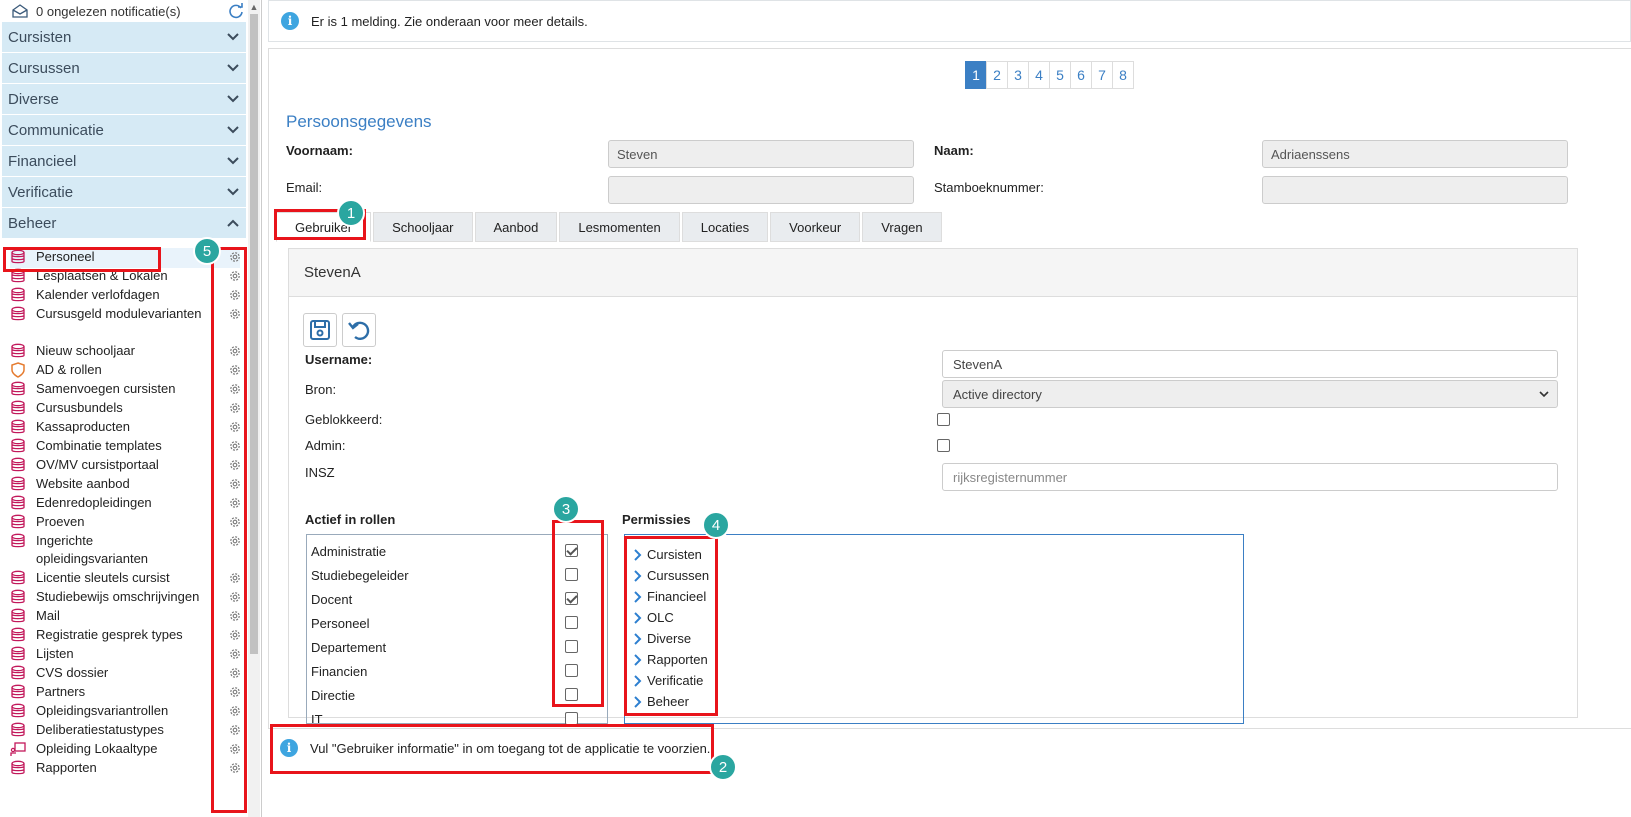  I want to click on tab-aanbod: Aanbod, so click(516, 227).